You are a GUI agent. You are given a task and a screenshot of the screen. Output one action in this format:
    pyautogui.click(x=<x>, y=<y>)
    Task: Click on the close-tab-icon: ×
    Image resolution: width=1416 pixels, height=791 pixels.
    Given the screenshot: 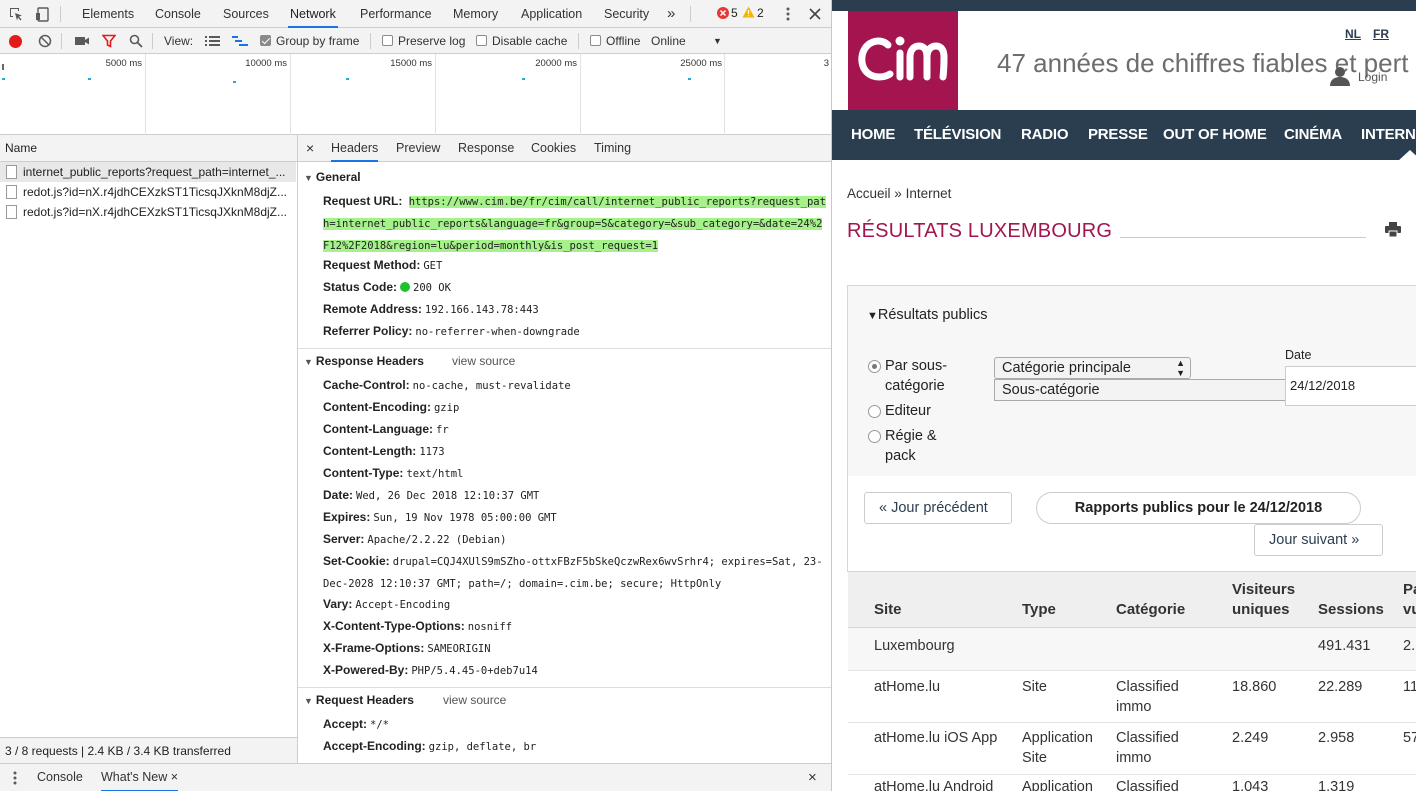 What is the action you would take?
    pyautogui.click(x=174, y=777)
    